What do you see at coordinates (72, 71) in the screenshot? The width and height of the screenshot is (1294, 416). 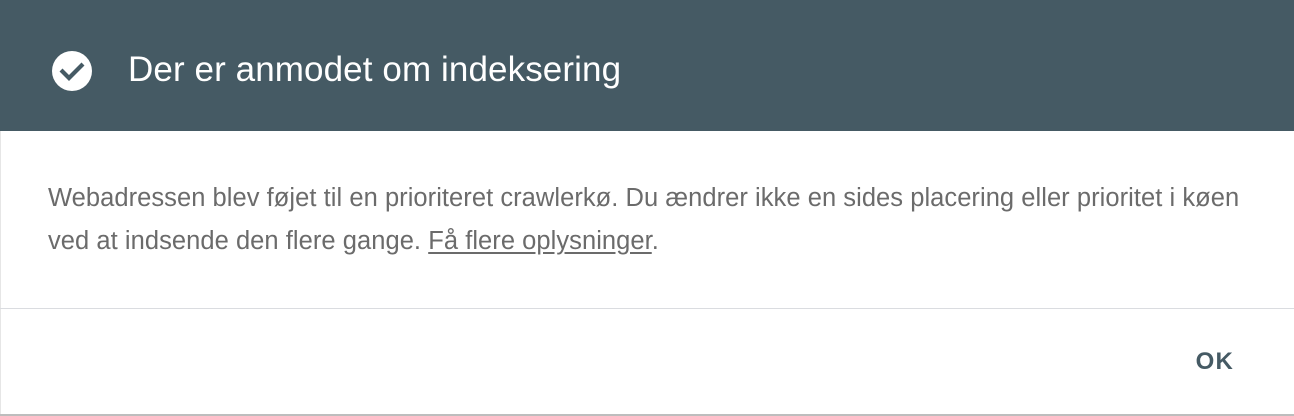 I see `check-circle-icon` at bounding box center [72, 71].